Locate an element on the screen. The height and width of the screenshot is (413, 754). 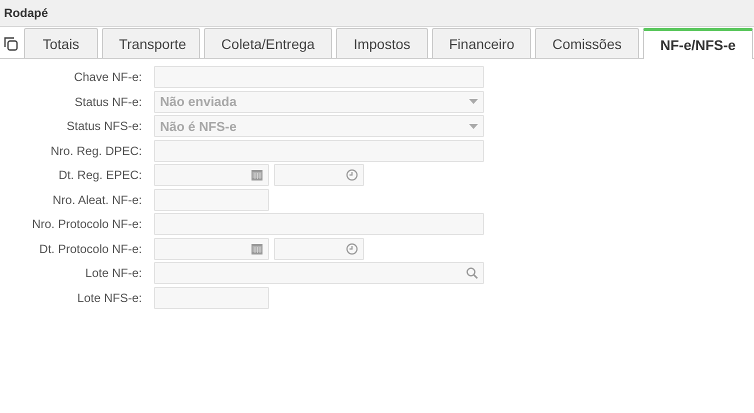
field-label: Status NFS-e: is located at coordinates (104, 126).